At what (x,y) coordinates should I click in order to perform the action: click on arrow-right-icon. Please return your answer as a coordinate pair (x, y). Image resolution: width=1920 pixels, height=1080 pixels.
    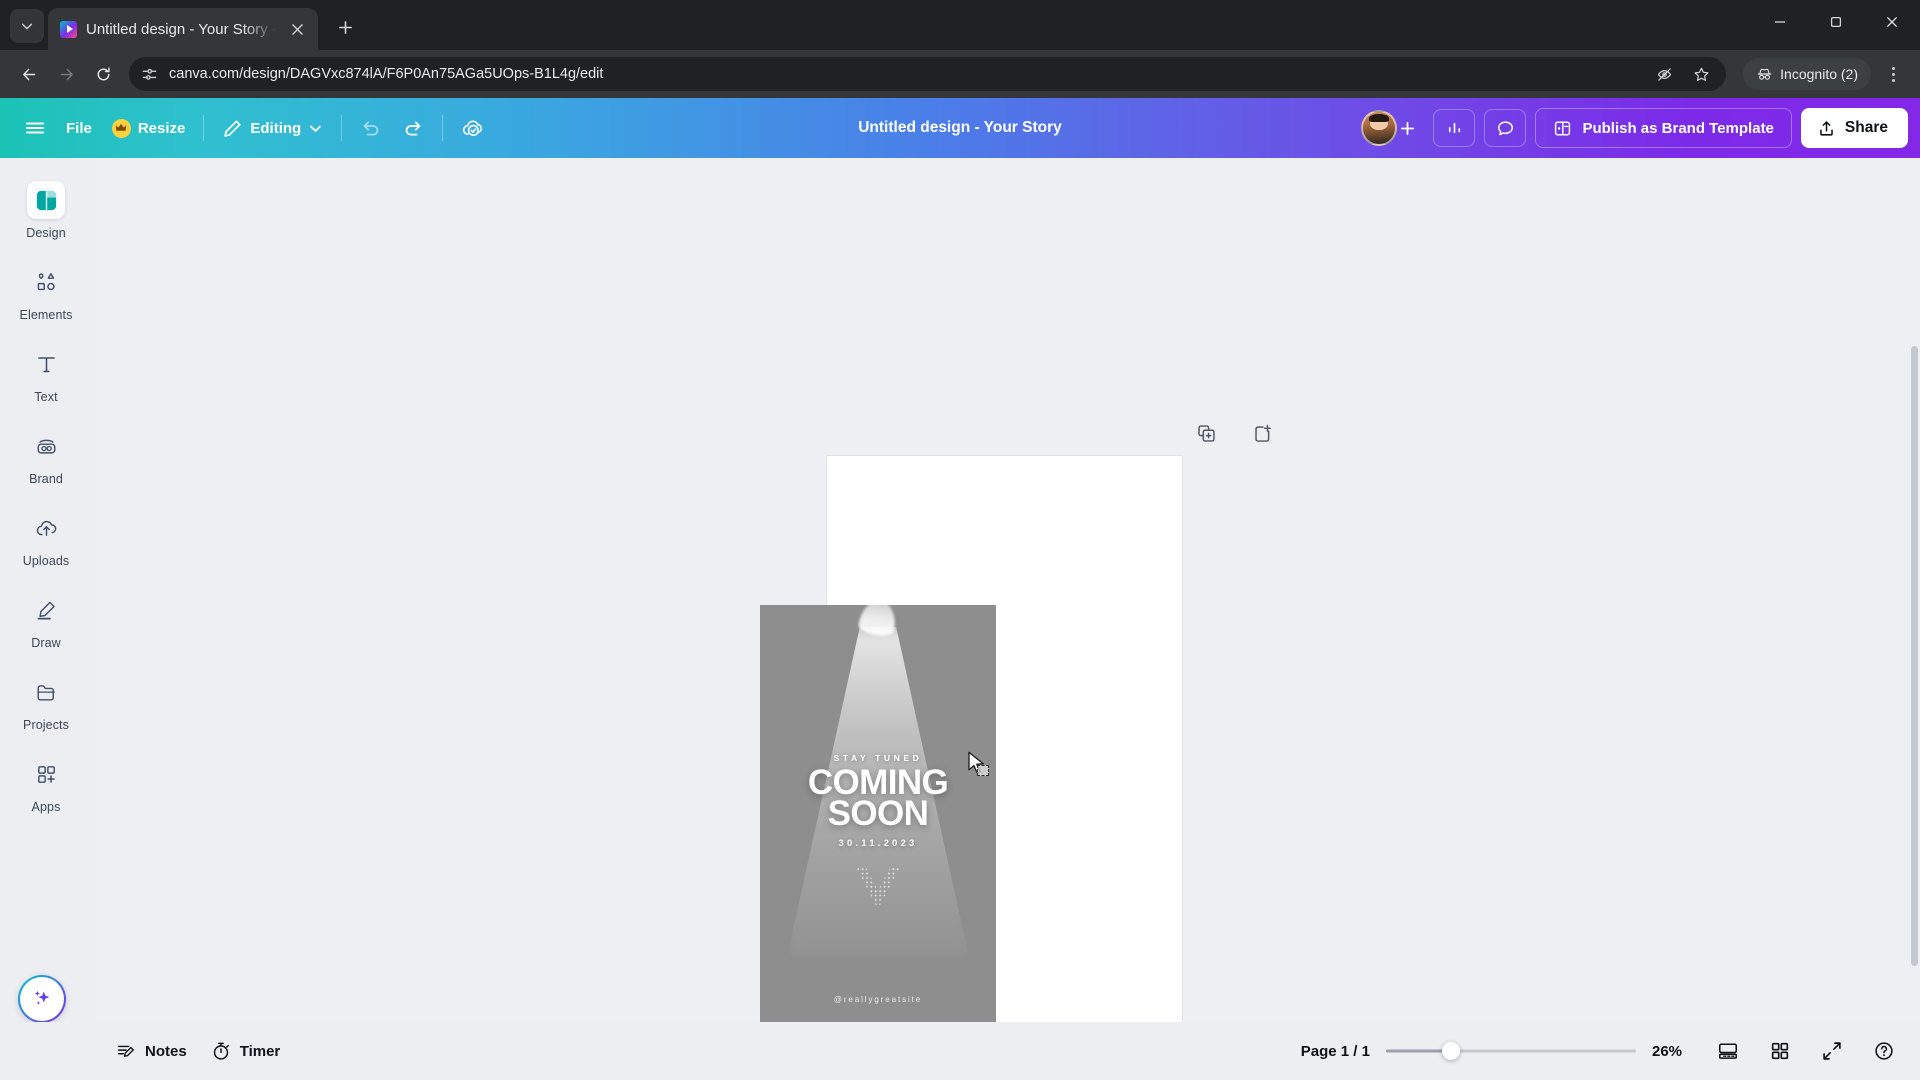
    Looking at the image, I should click on (66, 74).